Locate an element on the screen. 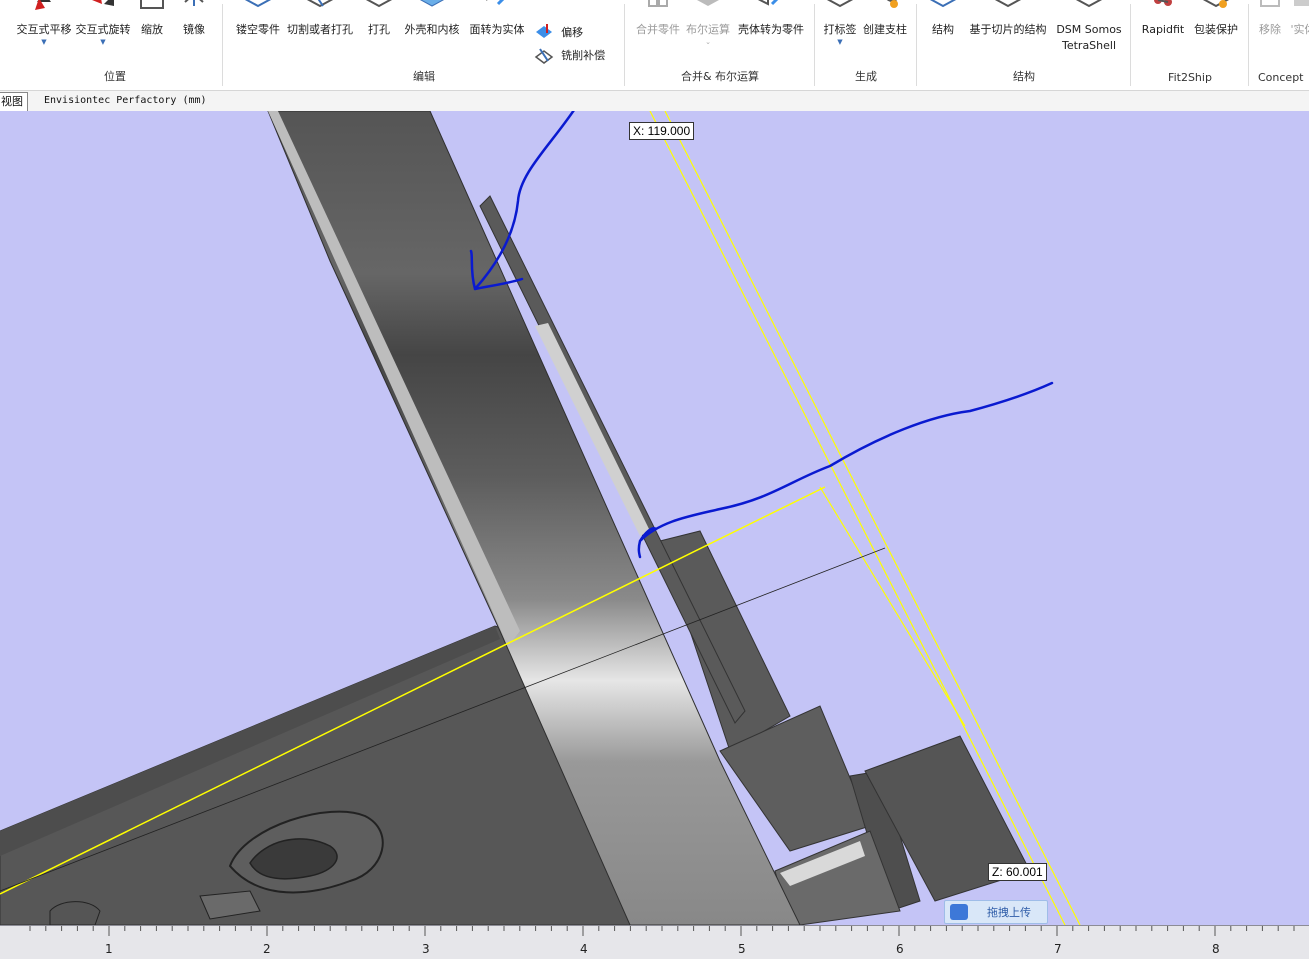 Image resolution: width=1309 pixels, height=959 pixels. solid-label: '实体 is located at coordinates (1299, 29).